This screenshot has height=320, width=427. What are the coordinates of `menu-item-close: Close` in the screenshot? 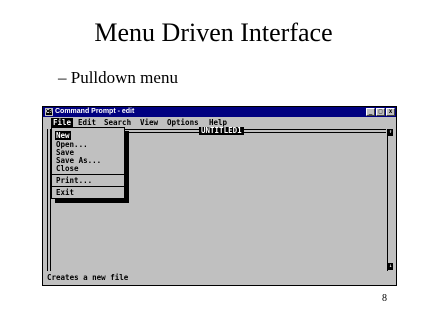 It's located at (67, 168).